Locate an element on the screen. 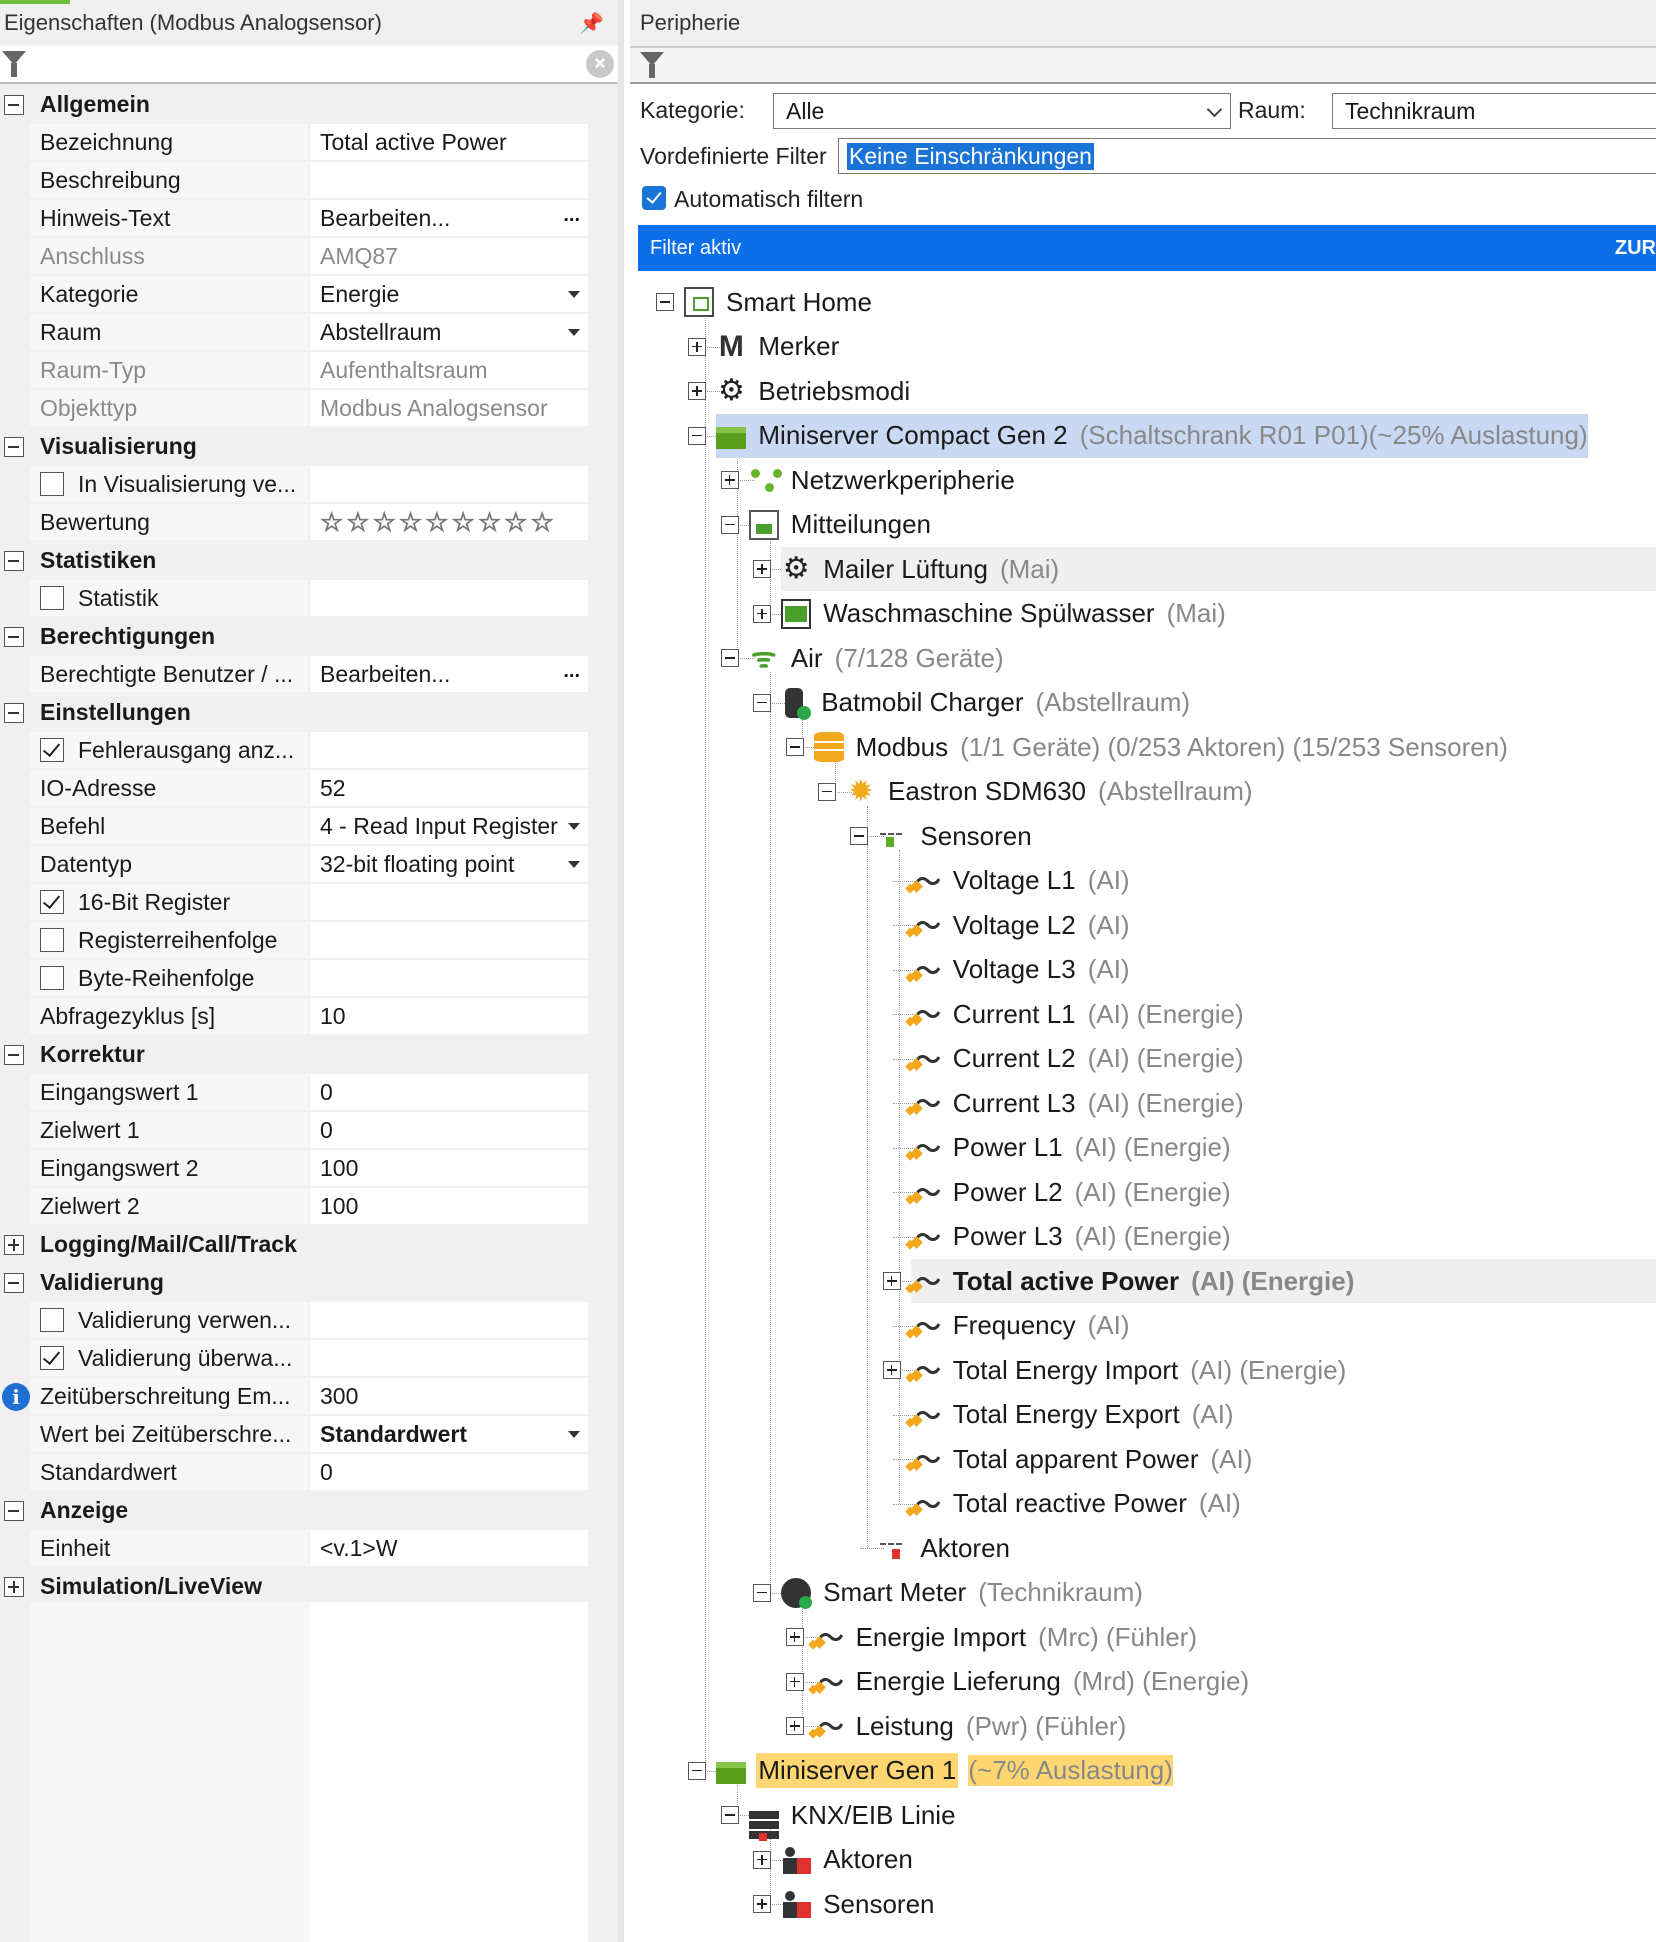 This screenshot has height=1942, width=1656. category-row: Statistiken is located at coordinates (294, 561).